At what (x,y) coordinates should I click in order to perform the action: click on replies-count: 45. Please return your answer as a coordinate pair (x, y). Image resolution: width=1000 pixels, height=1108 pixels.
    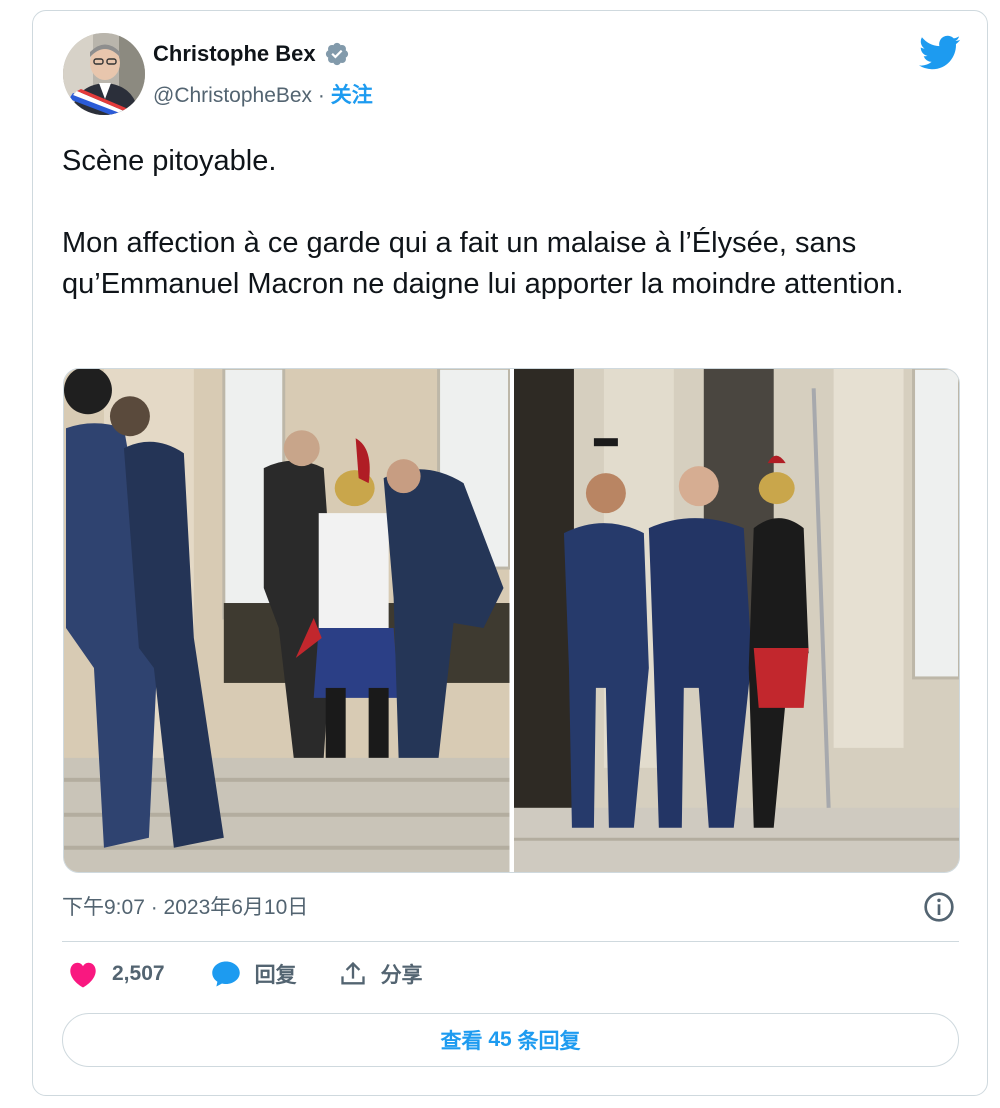
    Looking at the image, I should click on (500, 1039).